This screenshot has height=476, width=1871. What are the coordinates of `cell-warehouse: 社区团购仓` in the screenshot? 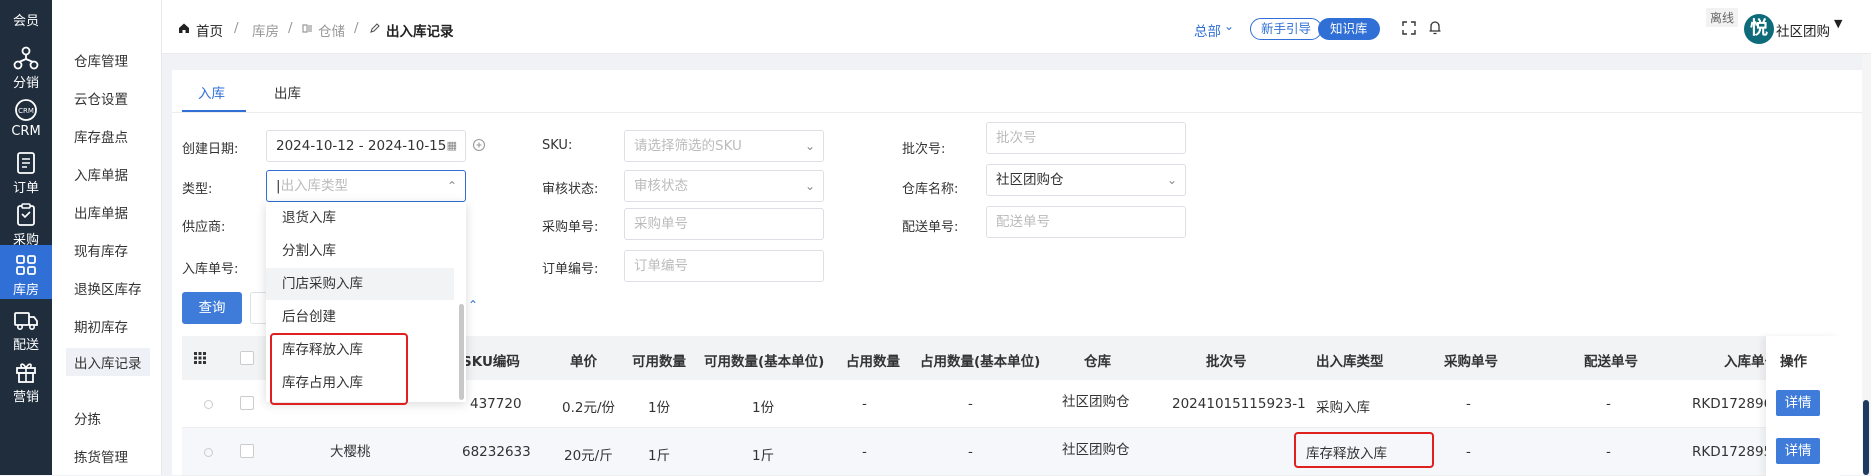 It's located at (1096, 402).